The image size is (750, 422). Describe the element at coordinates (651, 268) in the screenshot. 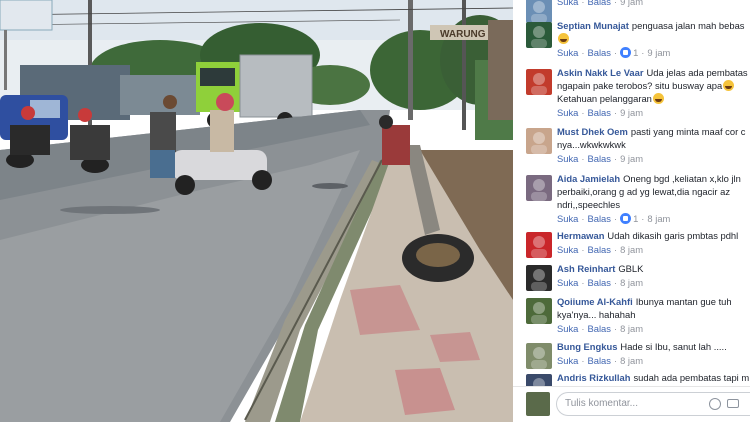

I see `comment-body: Ash Reinhart GBLK` at that location.